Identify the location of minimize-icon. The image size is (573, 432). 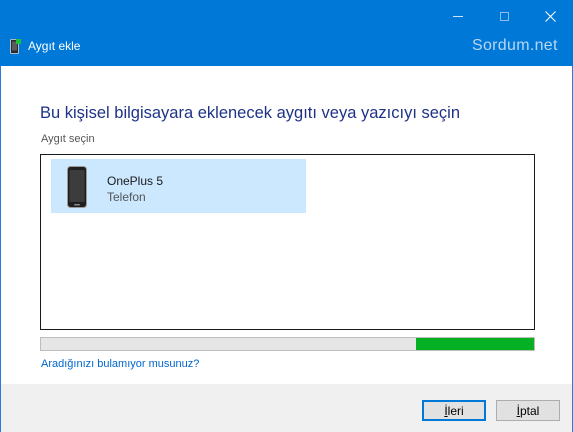
(458, 16).